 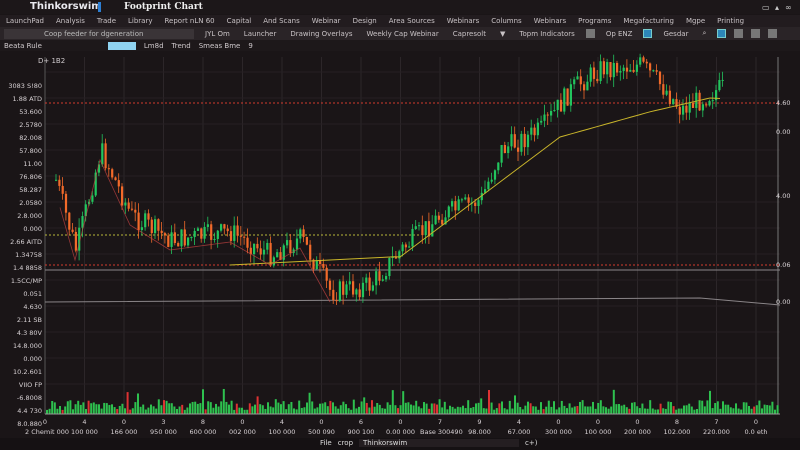 I want to click on x-axis-label: 100 000, so click(x=282, y=432).